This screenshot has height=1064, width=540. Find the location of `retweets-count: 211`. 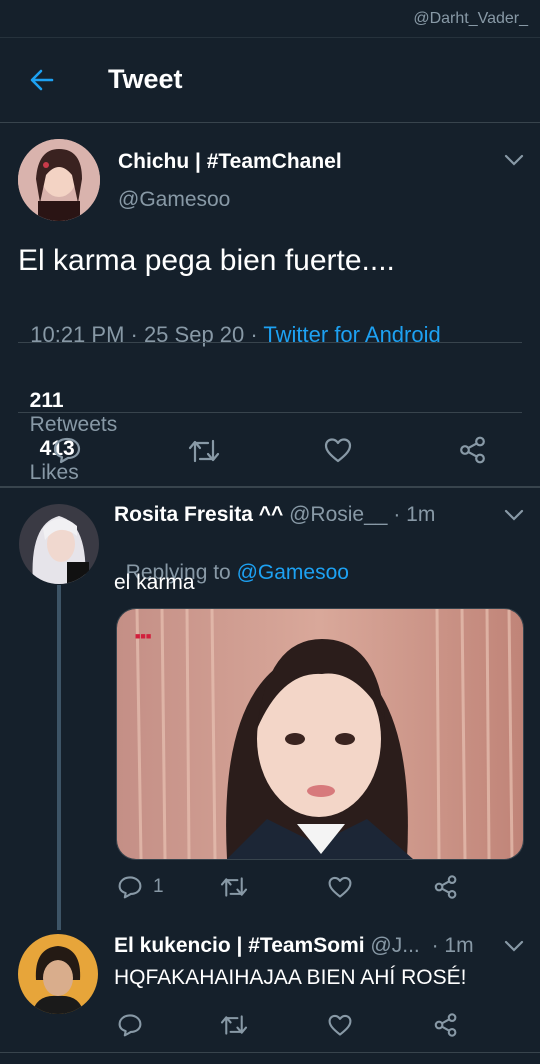

retweets-count: 211 is located at coordinates (47, 400).